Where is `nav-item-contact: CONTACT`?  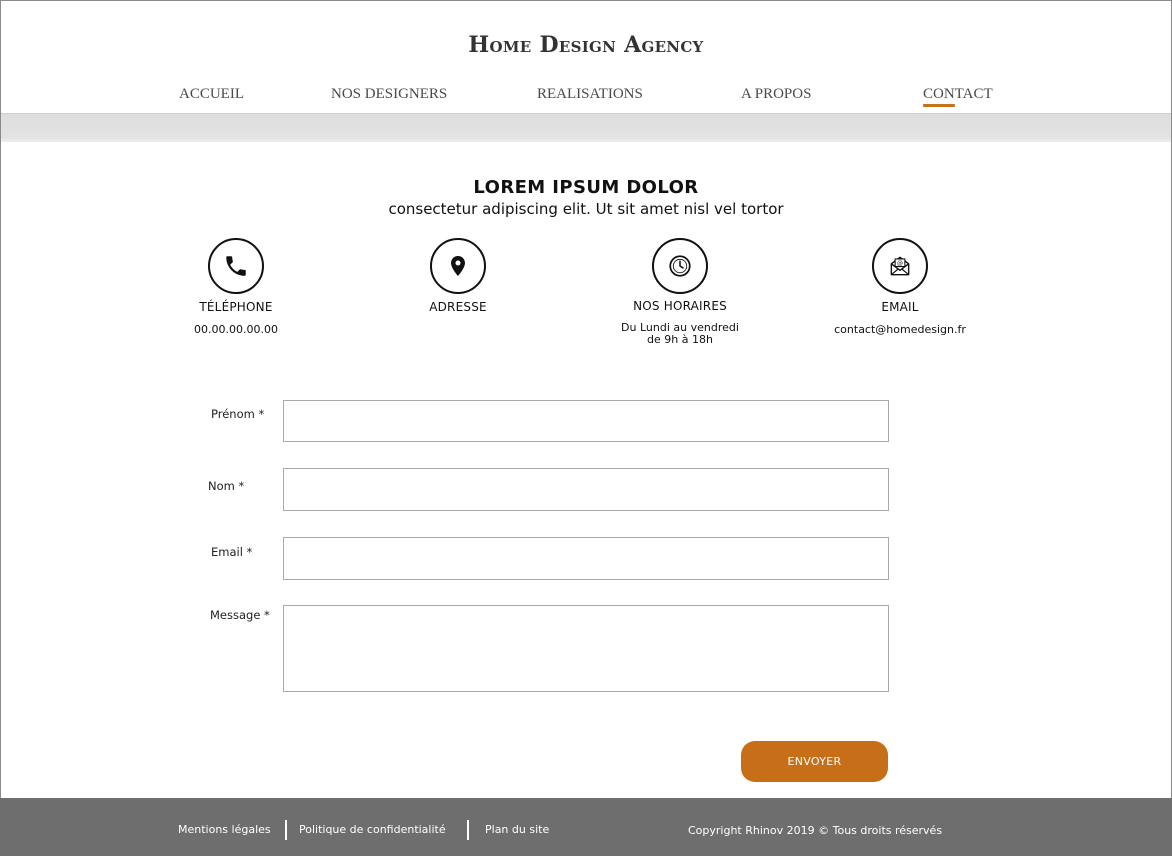
nav-item-contact: CONTACT is located at coordinates (958, 96).